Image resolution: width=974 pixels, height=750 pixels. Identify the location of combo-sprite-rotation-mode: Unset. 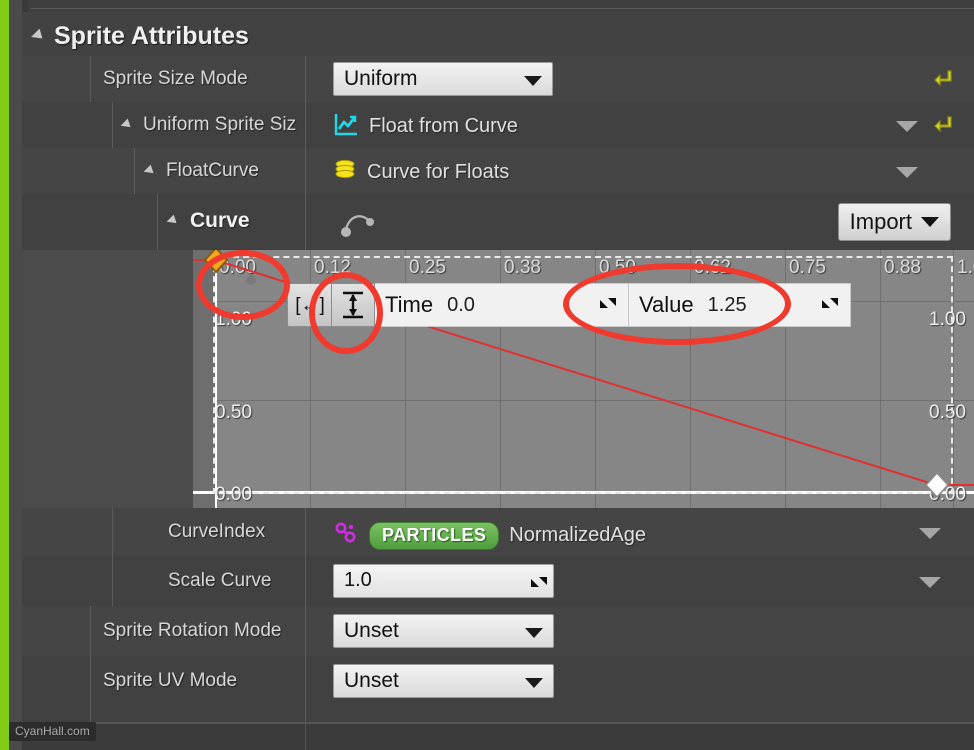
(443, 631).